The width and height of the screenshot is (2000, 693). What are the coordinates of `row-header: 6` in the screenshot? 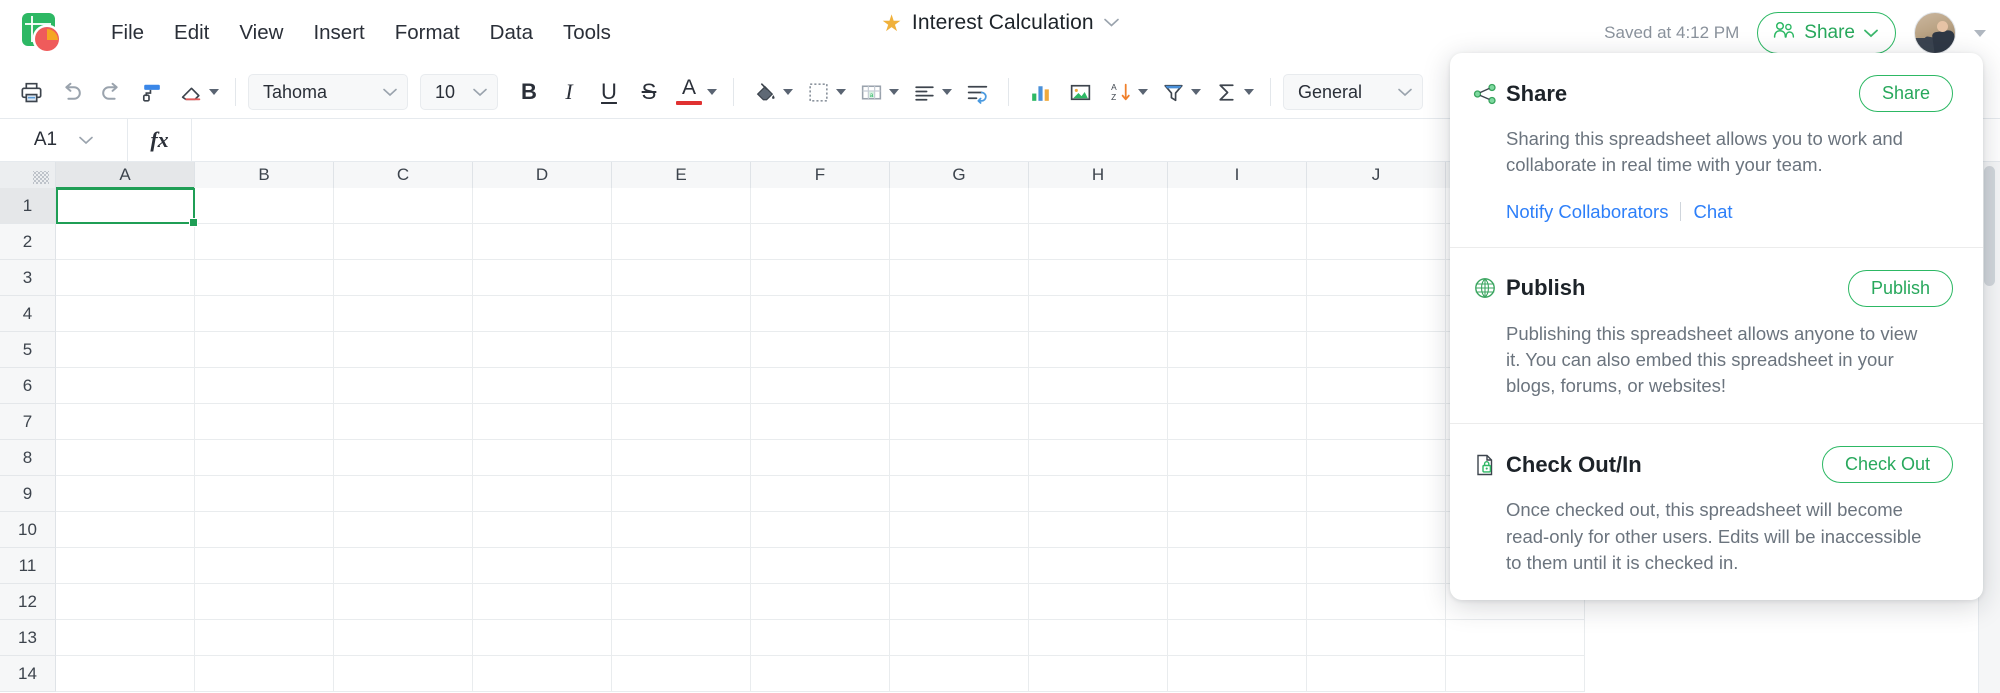 It's located at (28, 386).